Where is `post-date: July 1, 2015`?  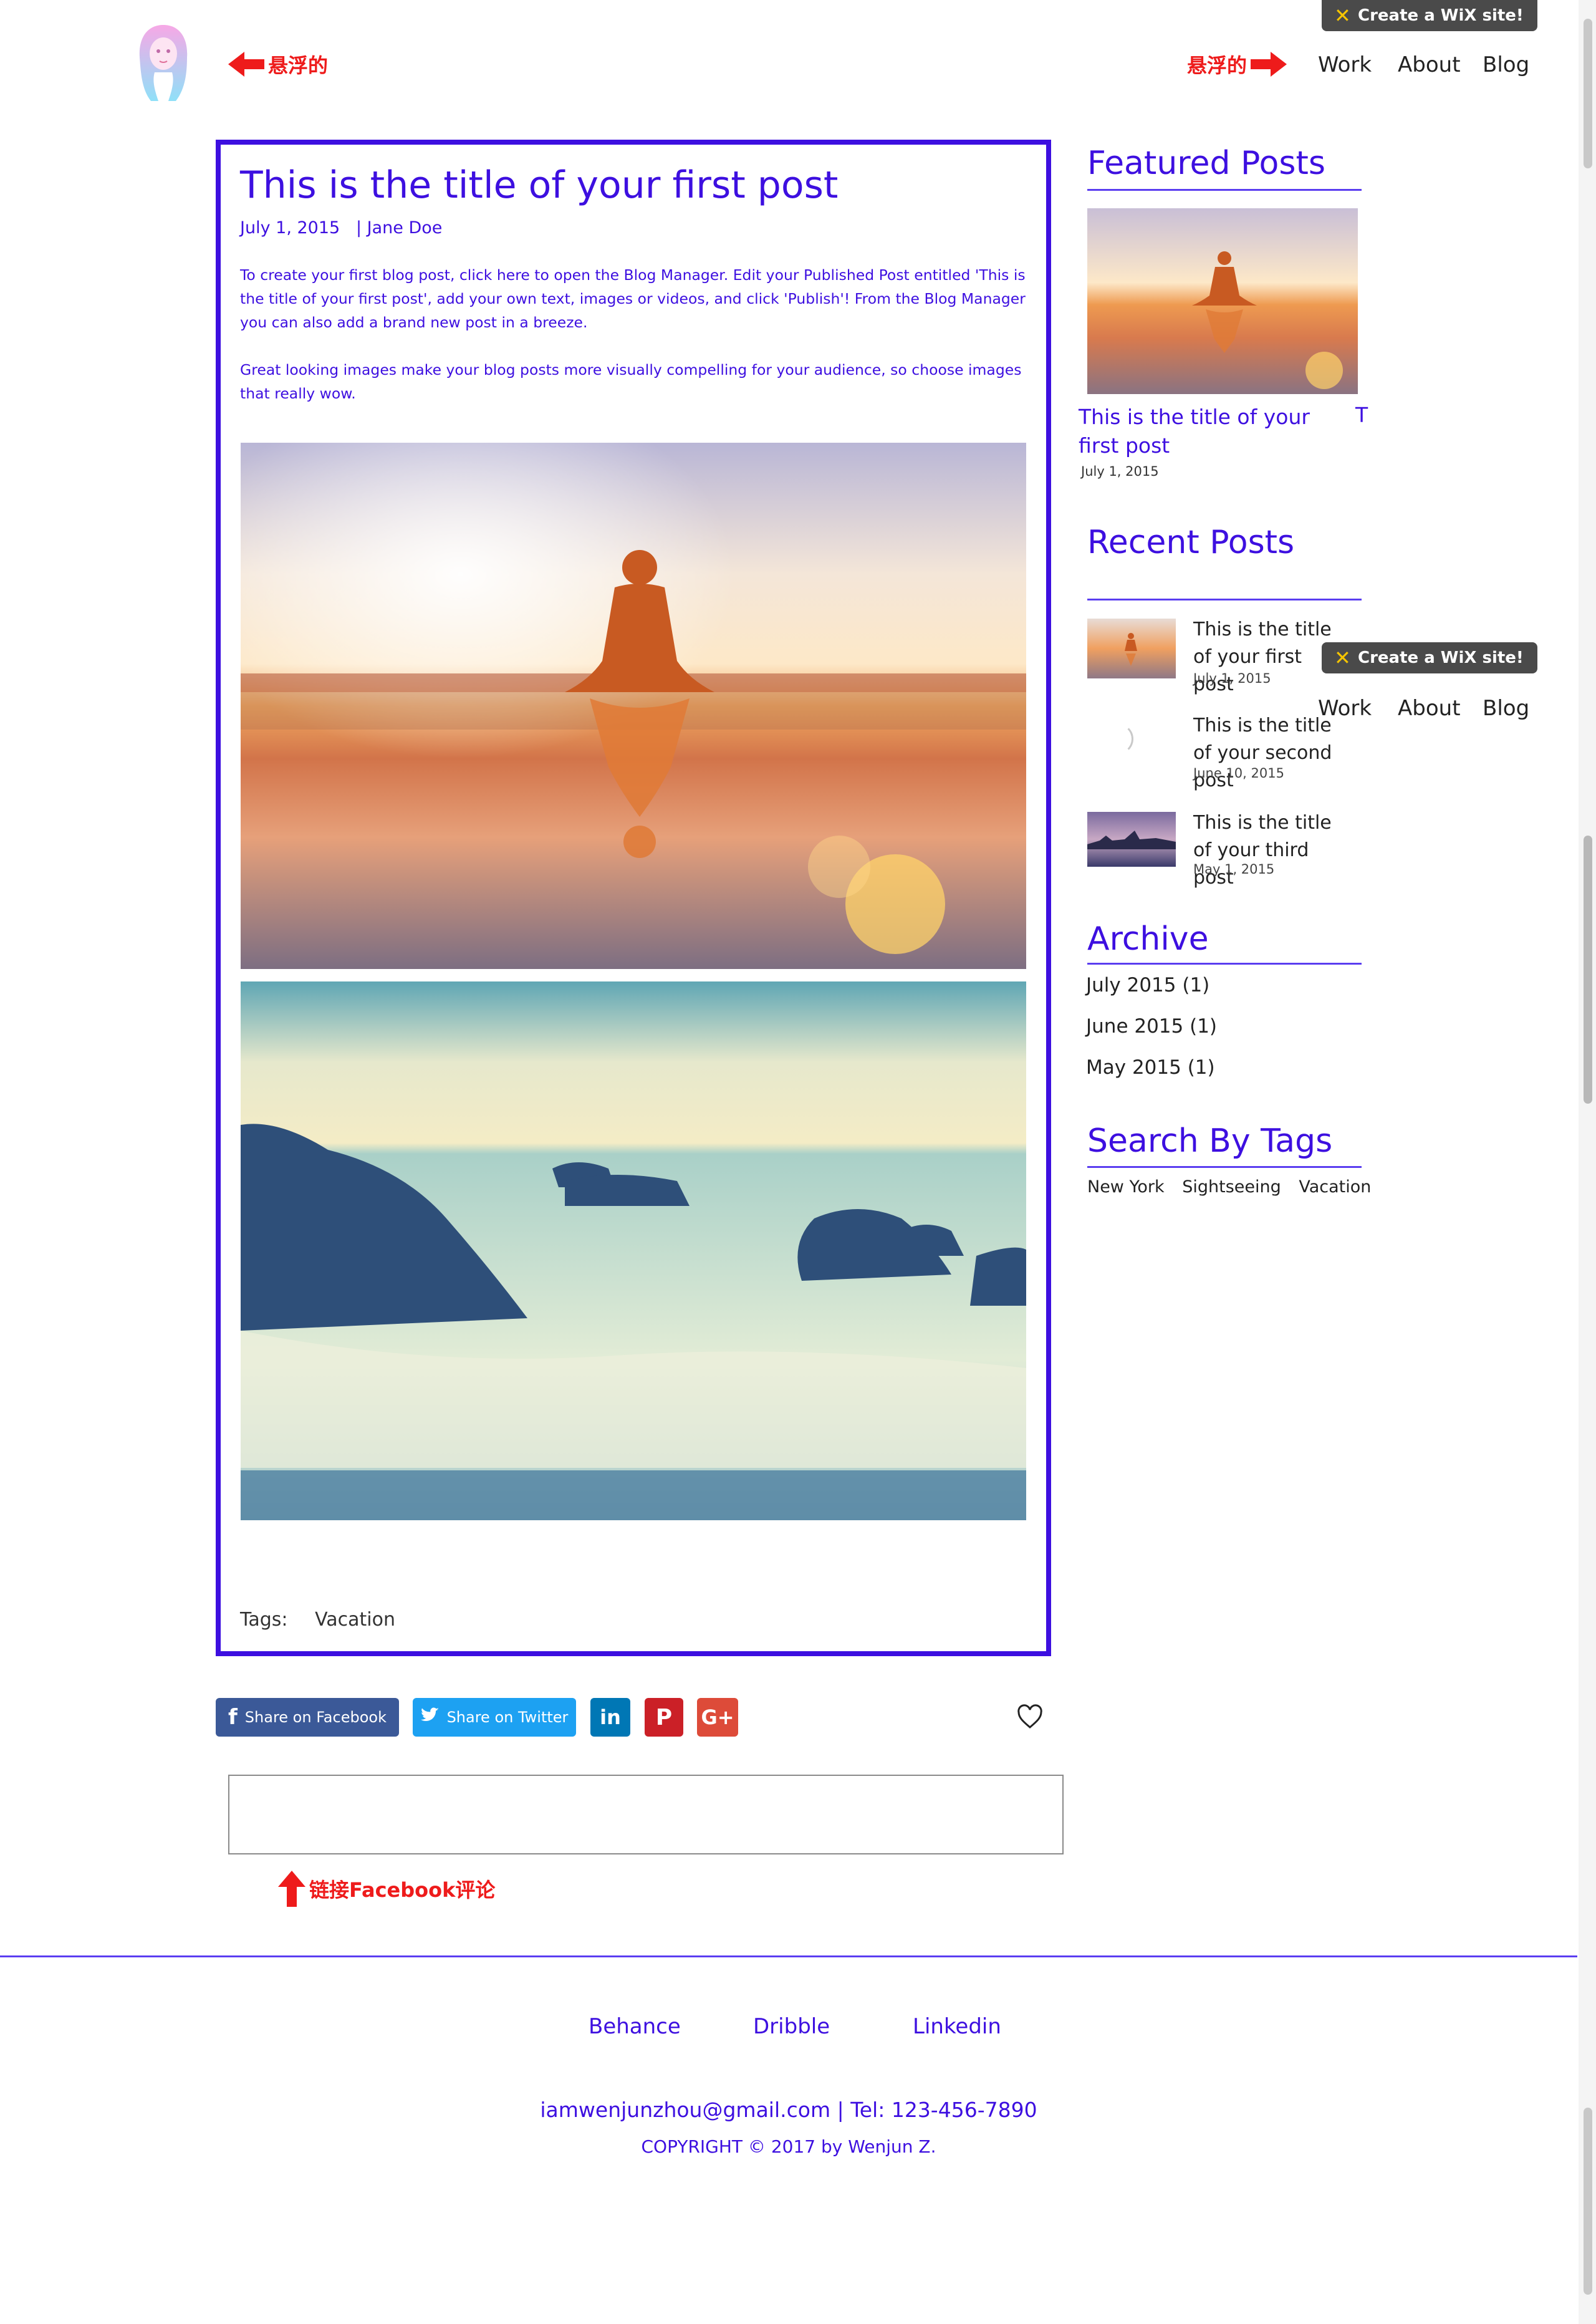 post-date: July 1, 2015 is located at coordinates (290, 228).